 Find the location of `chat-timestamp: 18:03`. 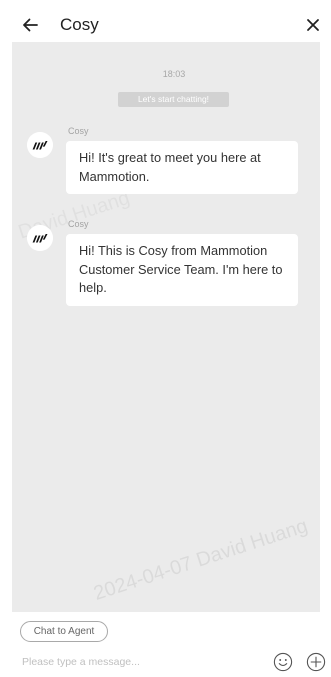

chat-timestamp: 18:03 is located at coordinates (174, 74).